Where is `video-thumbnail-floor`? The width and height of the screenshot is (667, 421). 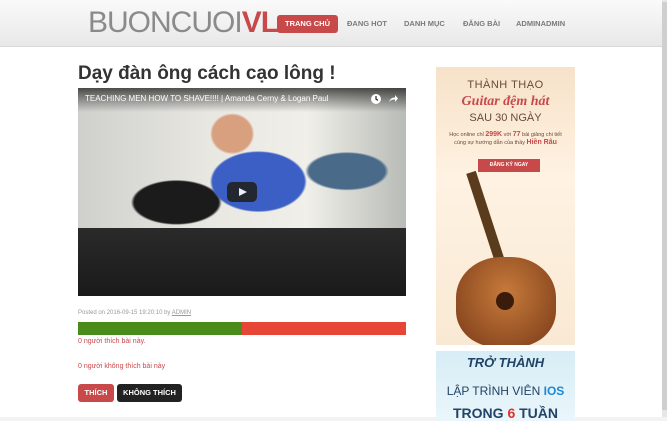 video-thumbnail-floor is located at coordinates (242, 262).